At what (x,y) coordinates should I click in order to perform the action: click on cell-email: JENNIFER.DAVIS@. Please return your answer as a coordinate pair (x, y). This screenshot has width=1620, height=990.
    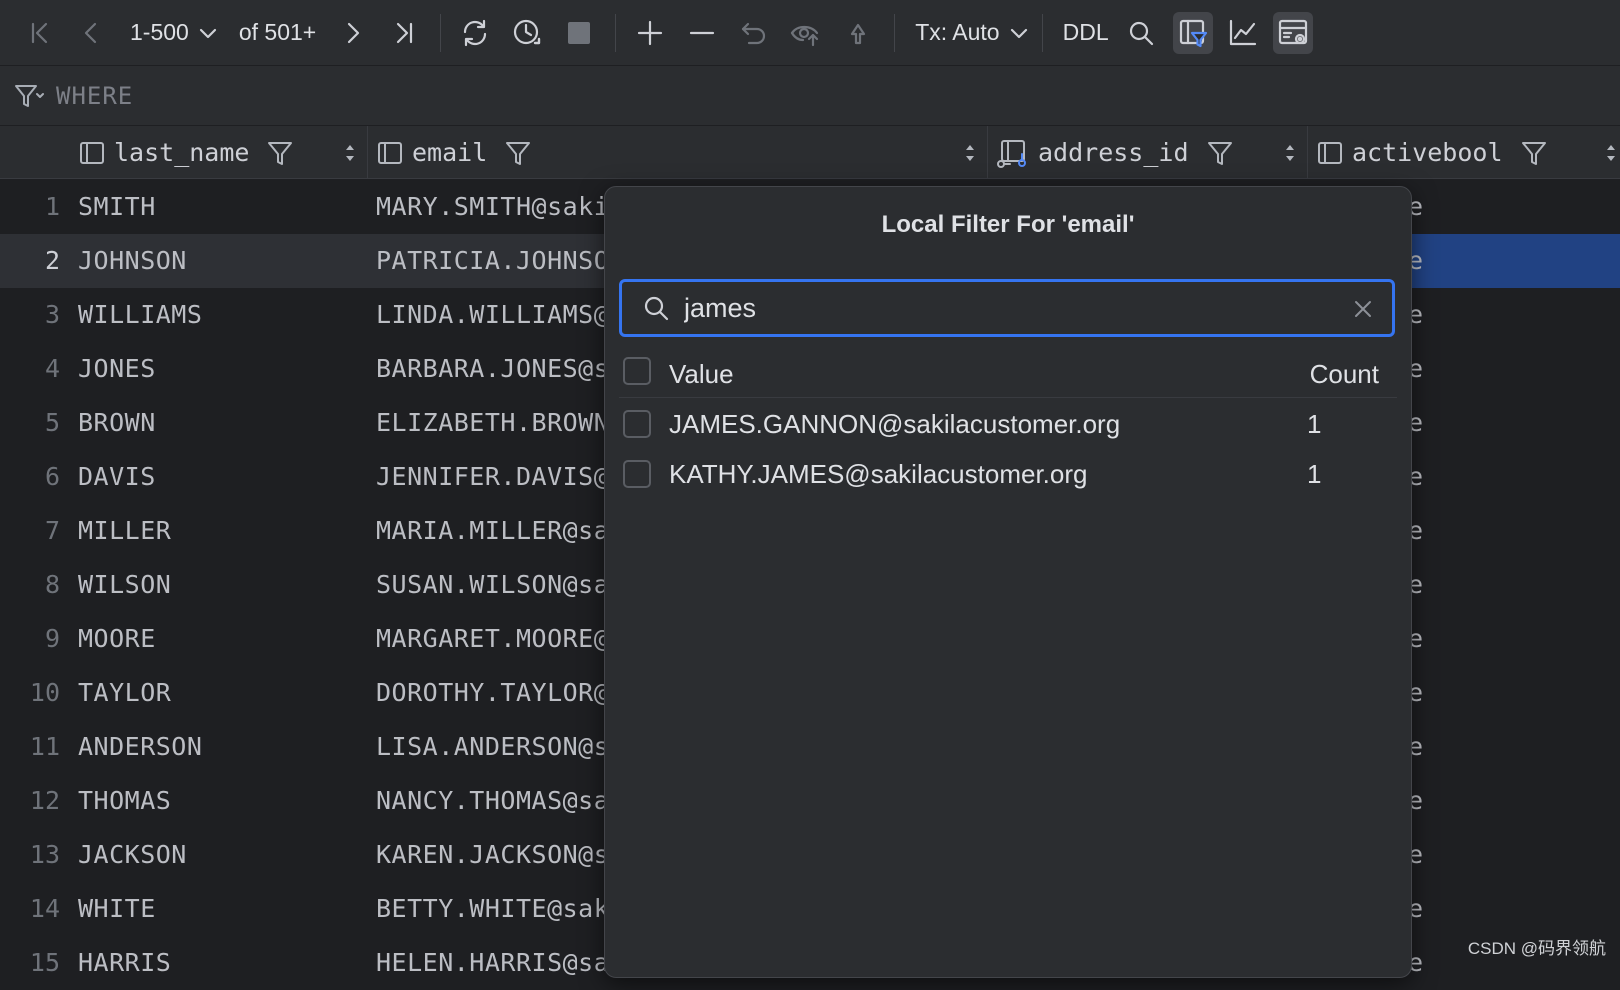
    Looking at the image, I should click on (492, 477).